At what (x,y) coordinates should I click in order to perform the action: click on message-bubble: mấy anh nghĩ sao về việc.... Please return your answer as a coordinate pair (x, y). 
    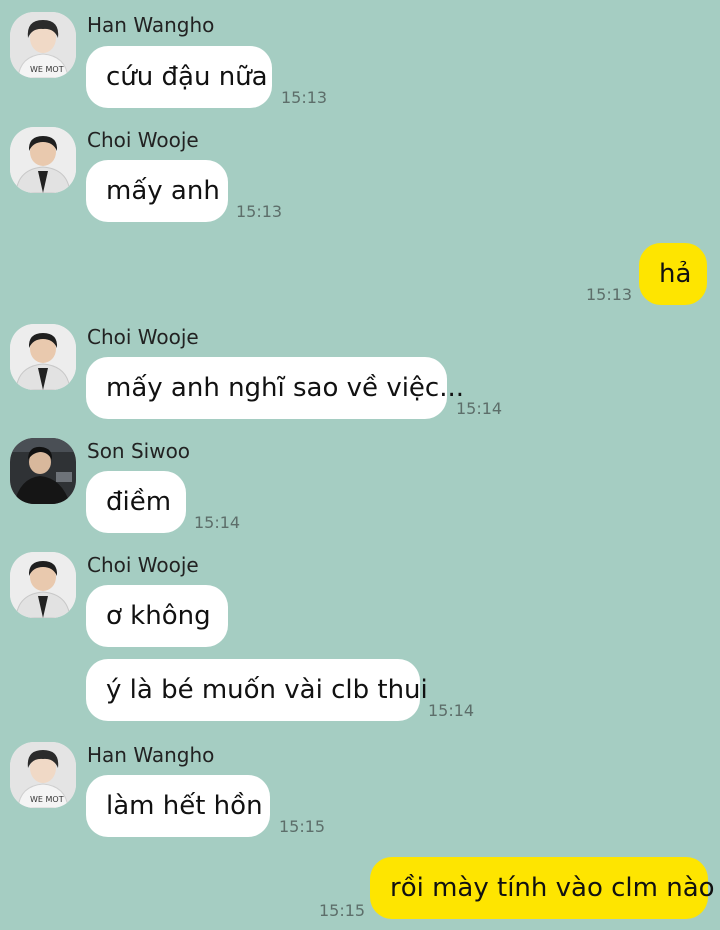
    Looking at the image, I should click on (275, 388).